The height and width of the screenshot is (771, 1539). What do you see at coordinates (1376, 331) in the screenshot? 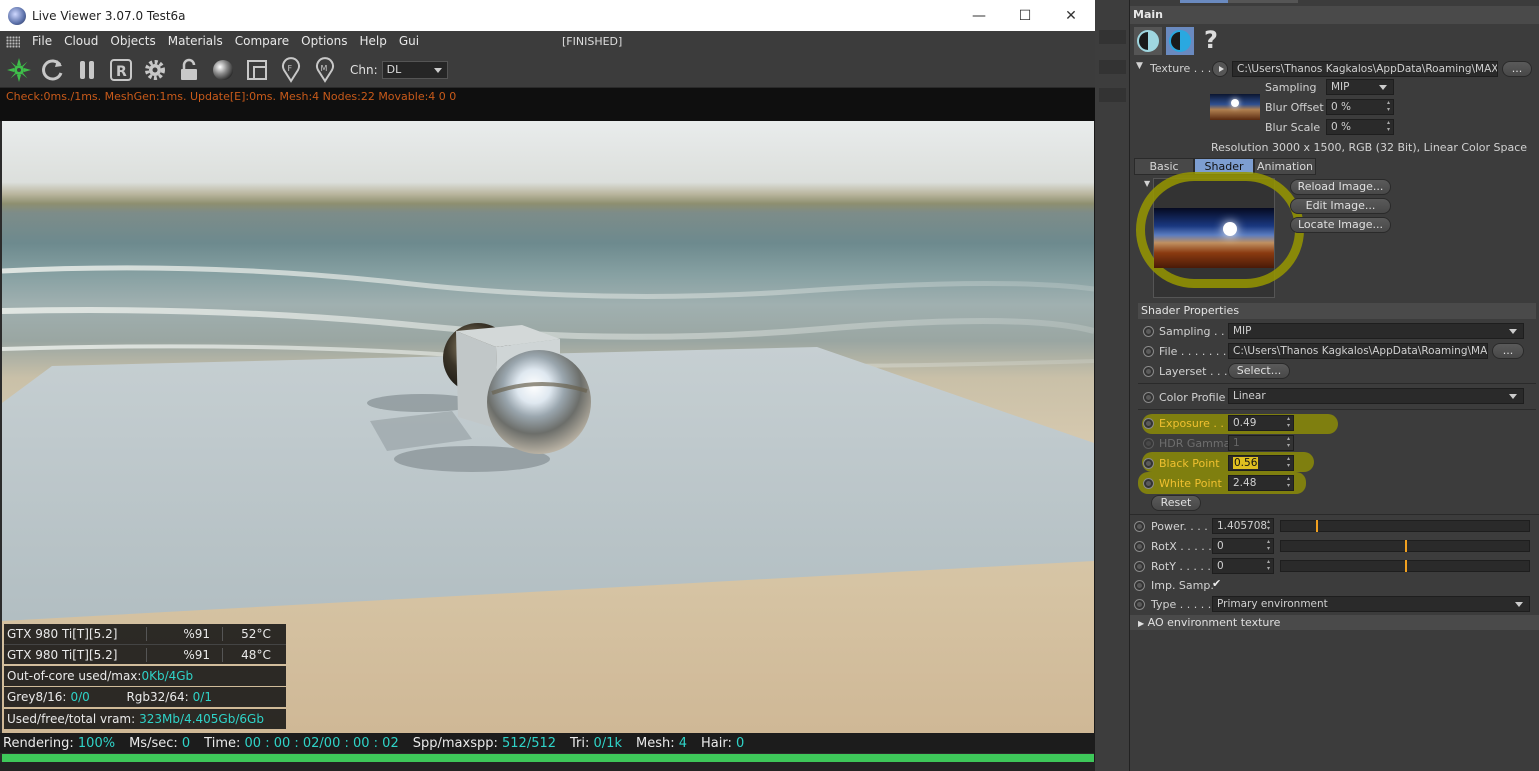
I see `sp-sampling-select: MIP` at bounding box center [1376, 331].